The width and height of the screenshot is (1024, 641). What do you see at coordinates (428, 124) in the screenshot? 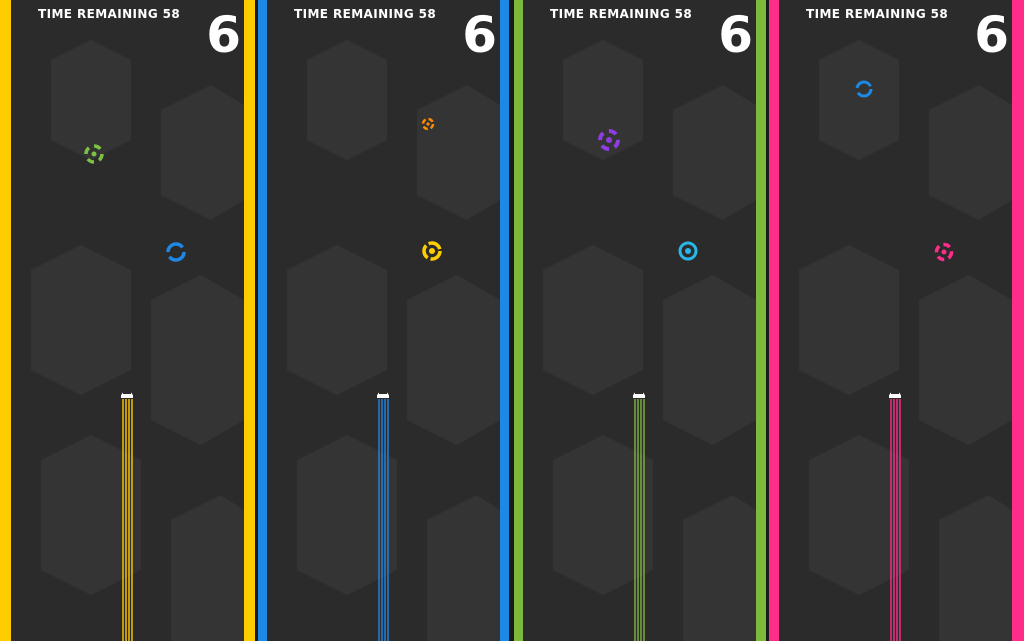
I see `small-dotted-target` at bounding box center [428, 124].